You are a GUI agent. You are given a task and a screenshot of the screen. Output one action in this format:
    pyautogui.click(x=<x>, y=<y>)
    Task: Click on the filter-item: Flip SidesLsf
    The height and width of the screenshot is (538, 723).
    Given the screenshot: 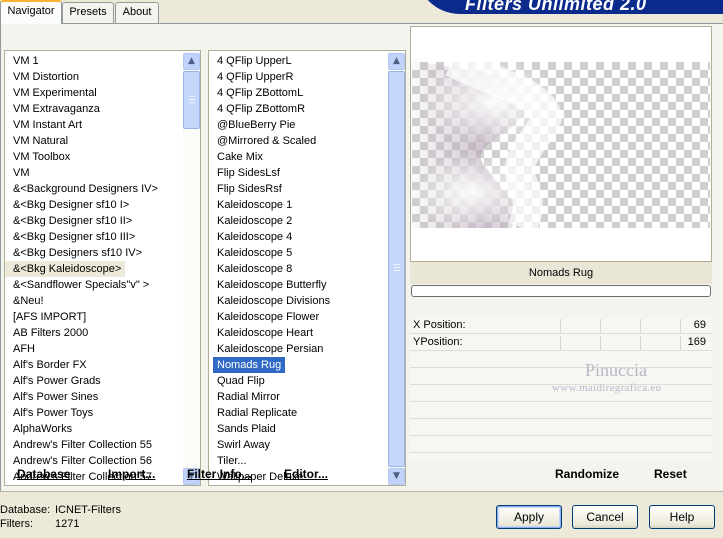 What is the action you would take?
    pyautogui.click(x=298, y=173)
    